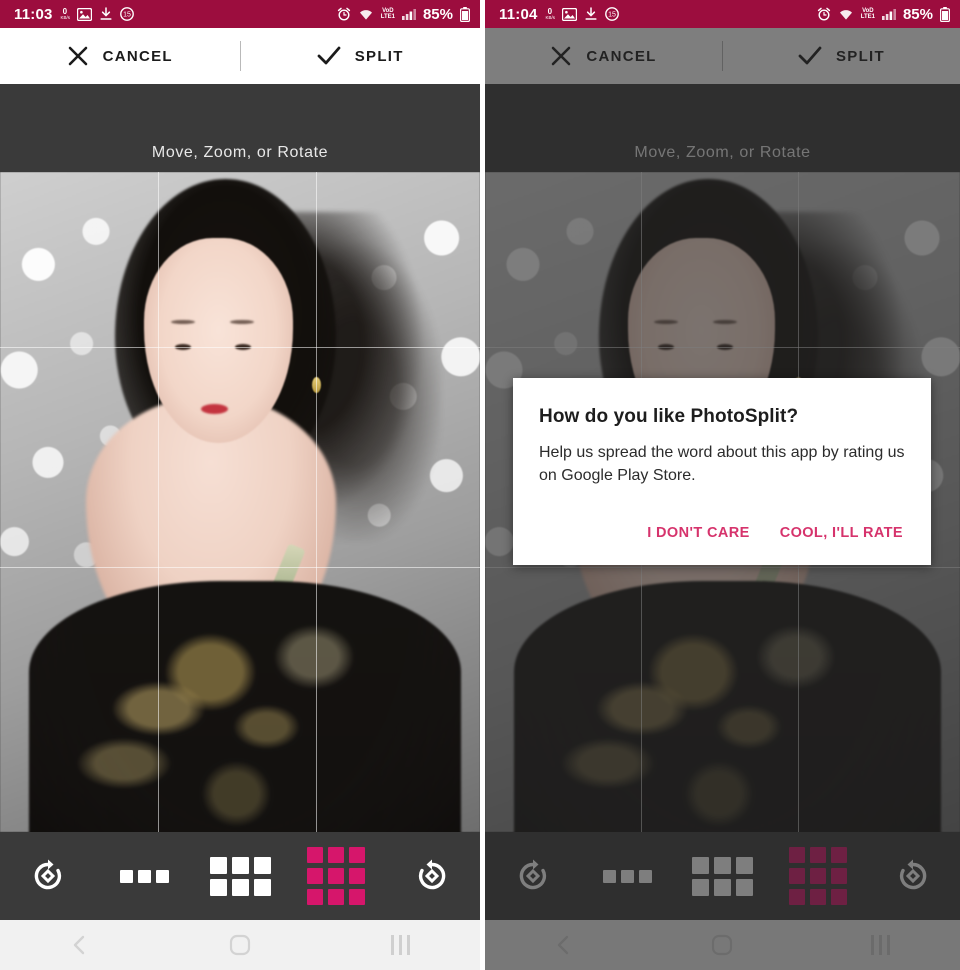 The height and width of the screenshot is (970, 960). Describe the element at coordinates (240, 14) in the screenshot. I see `status-bar: 11:03 0 KB/s 15 VoD LTE1 85%` at that location.